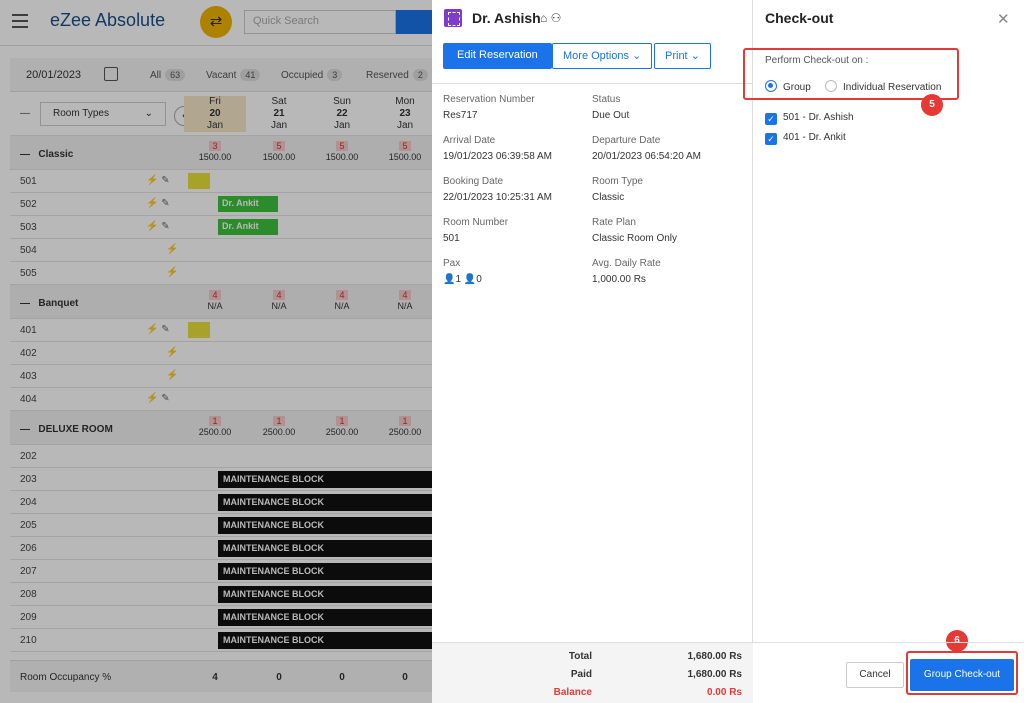 This screenshot has height=703, width=1024. Describe the element at coordinates (506, 18) in the screenshot. I see `guest-name: Dr. Ashish` at that location.